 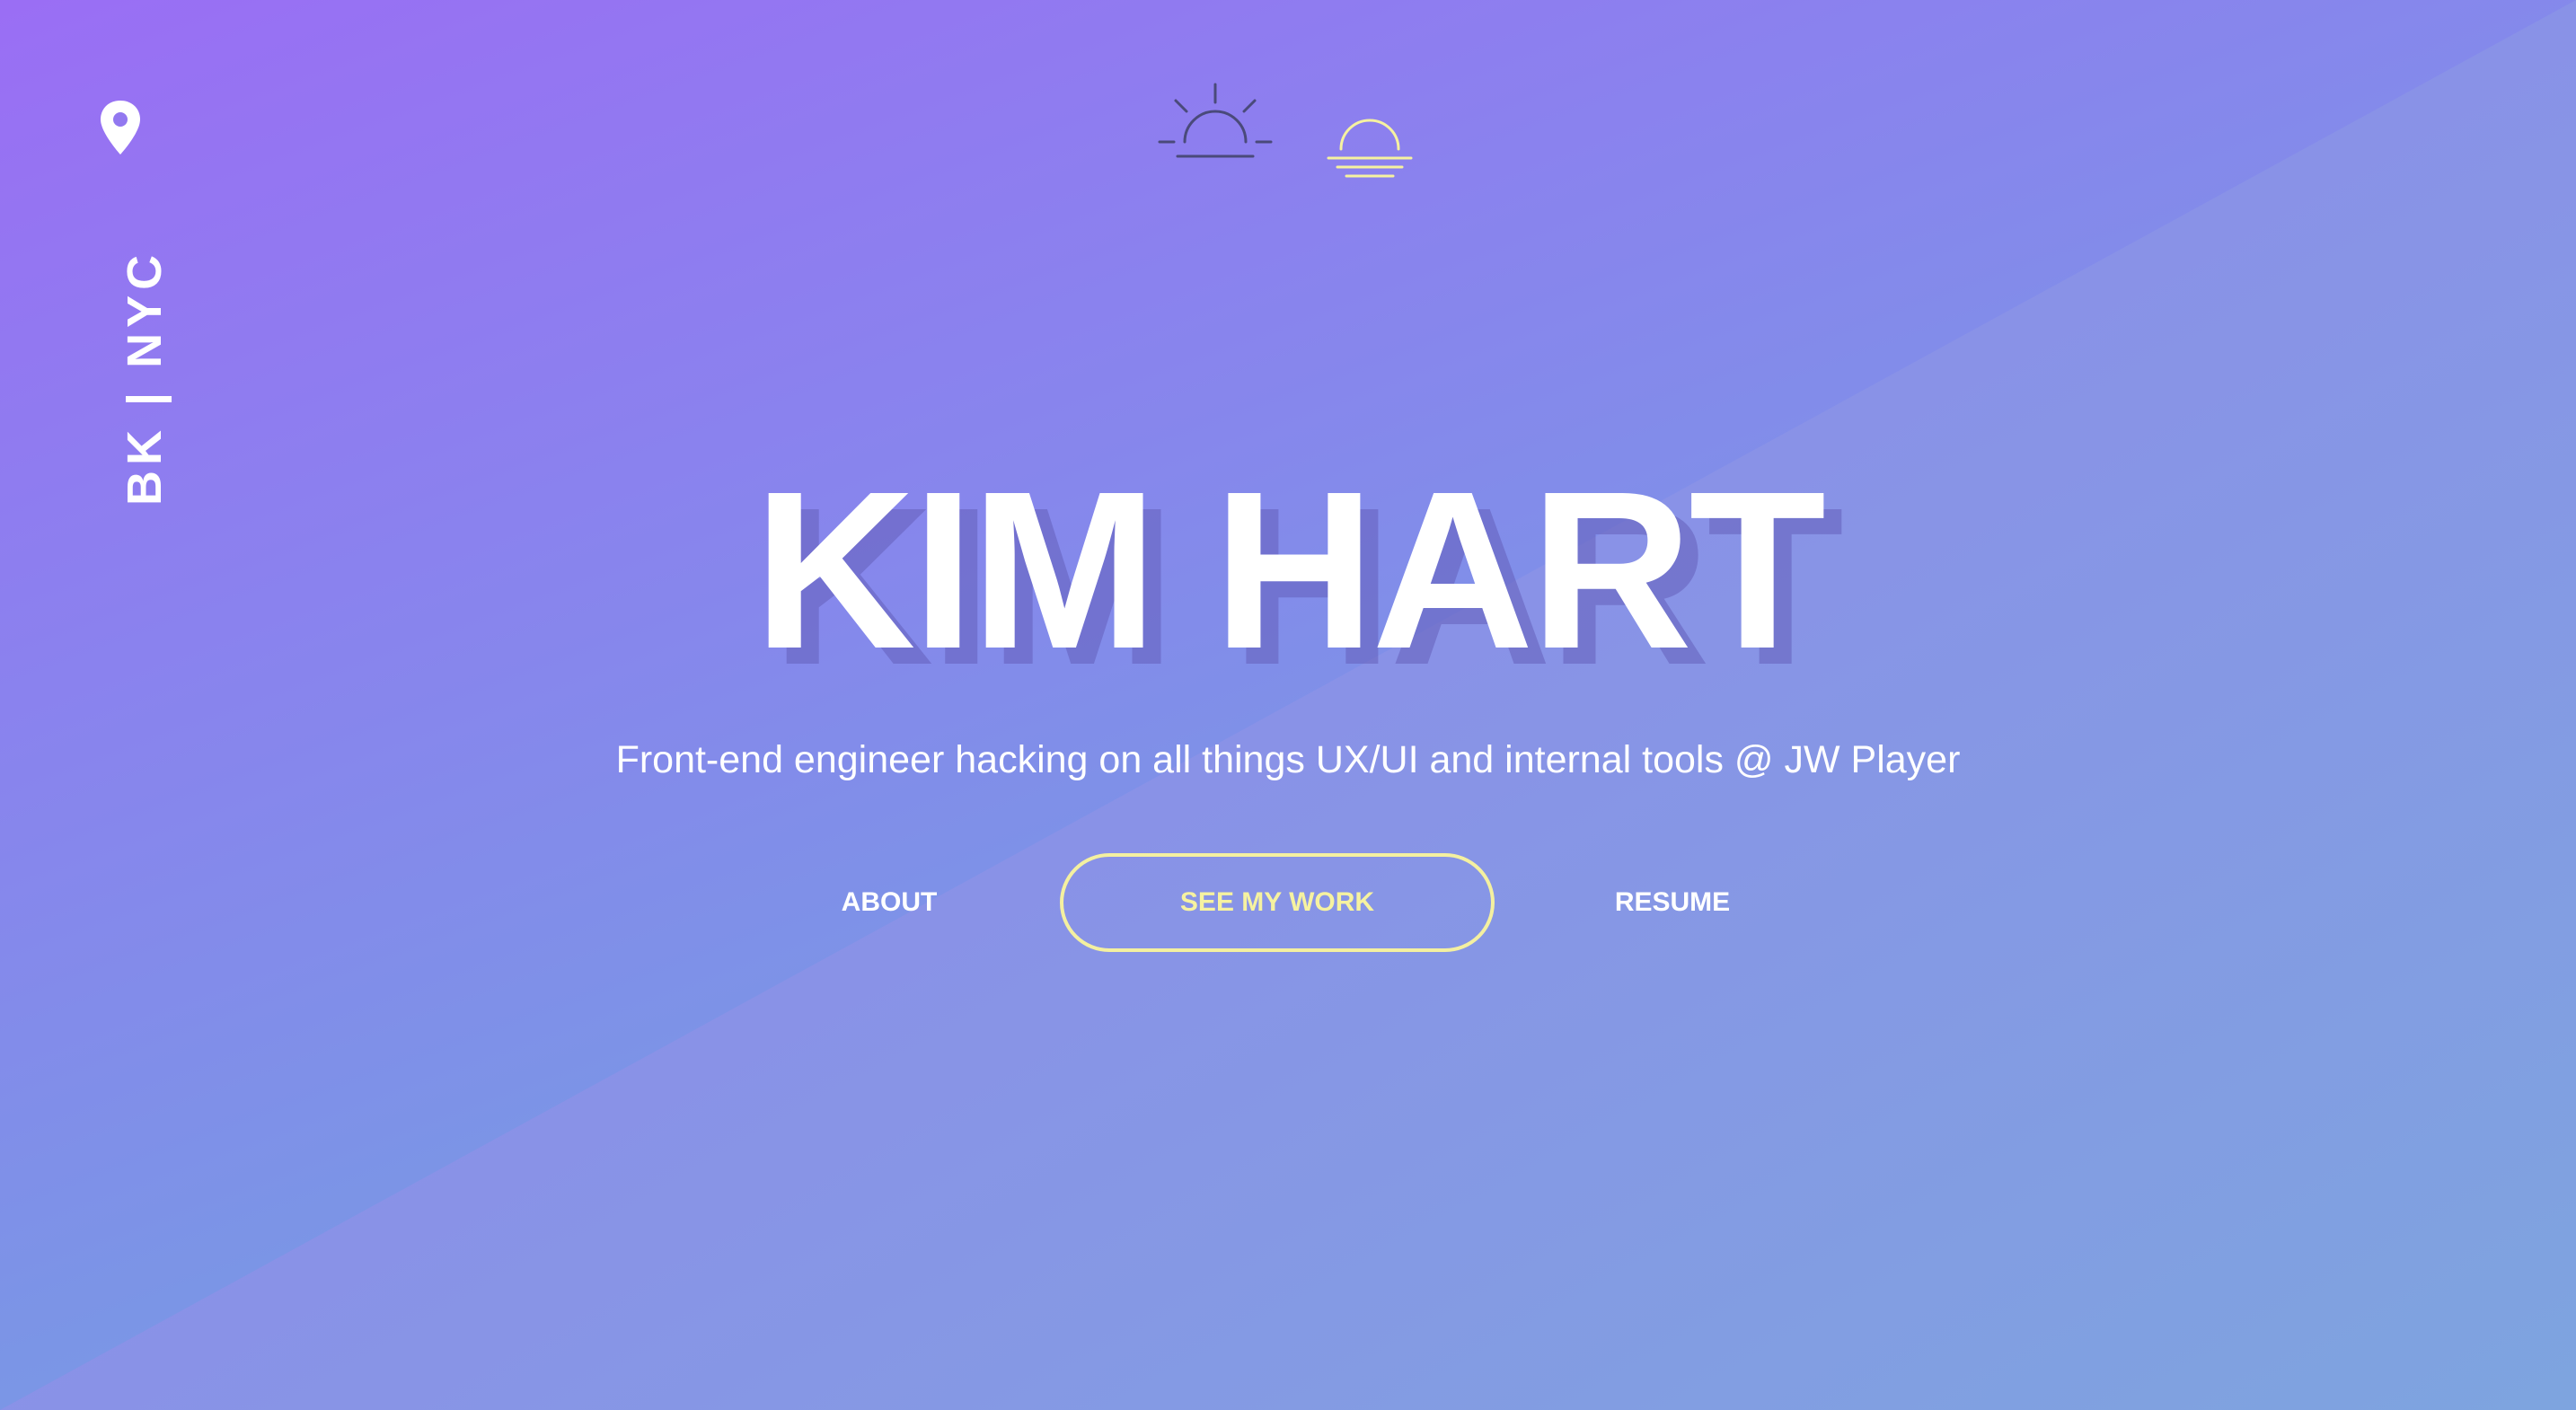 I want to click on theme-toggle, so click(x=1289, y=133).